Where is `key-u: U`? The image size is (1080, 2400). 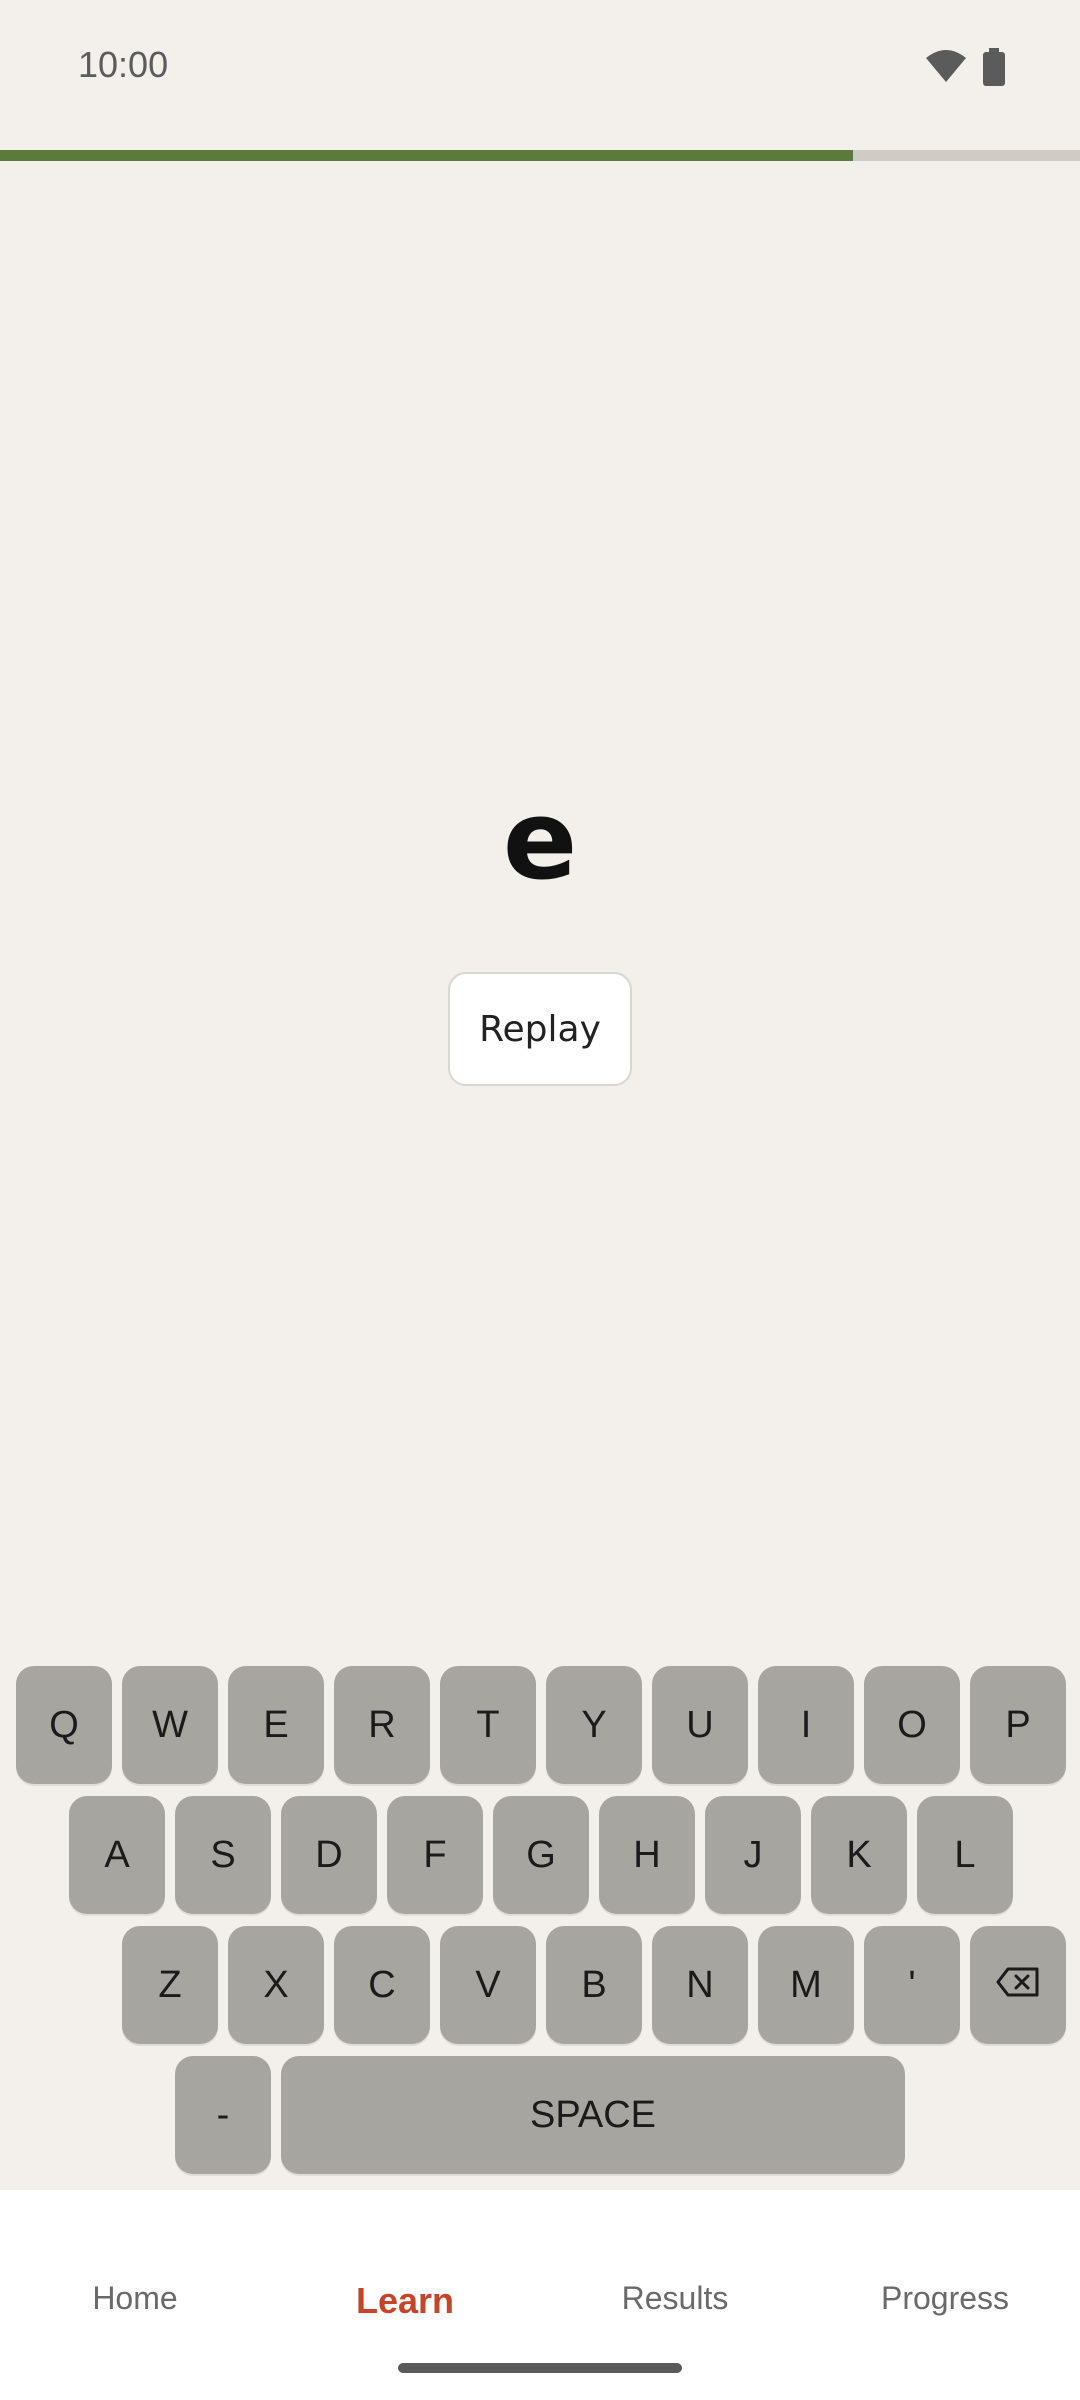 key-u: U is located at coordinates (700, 1725).